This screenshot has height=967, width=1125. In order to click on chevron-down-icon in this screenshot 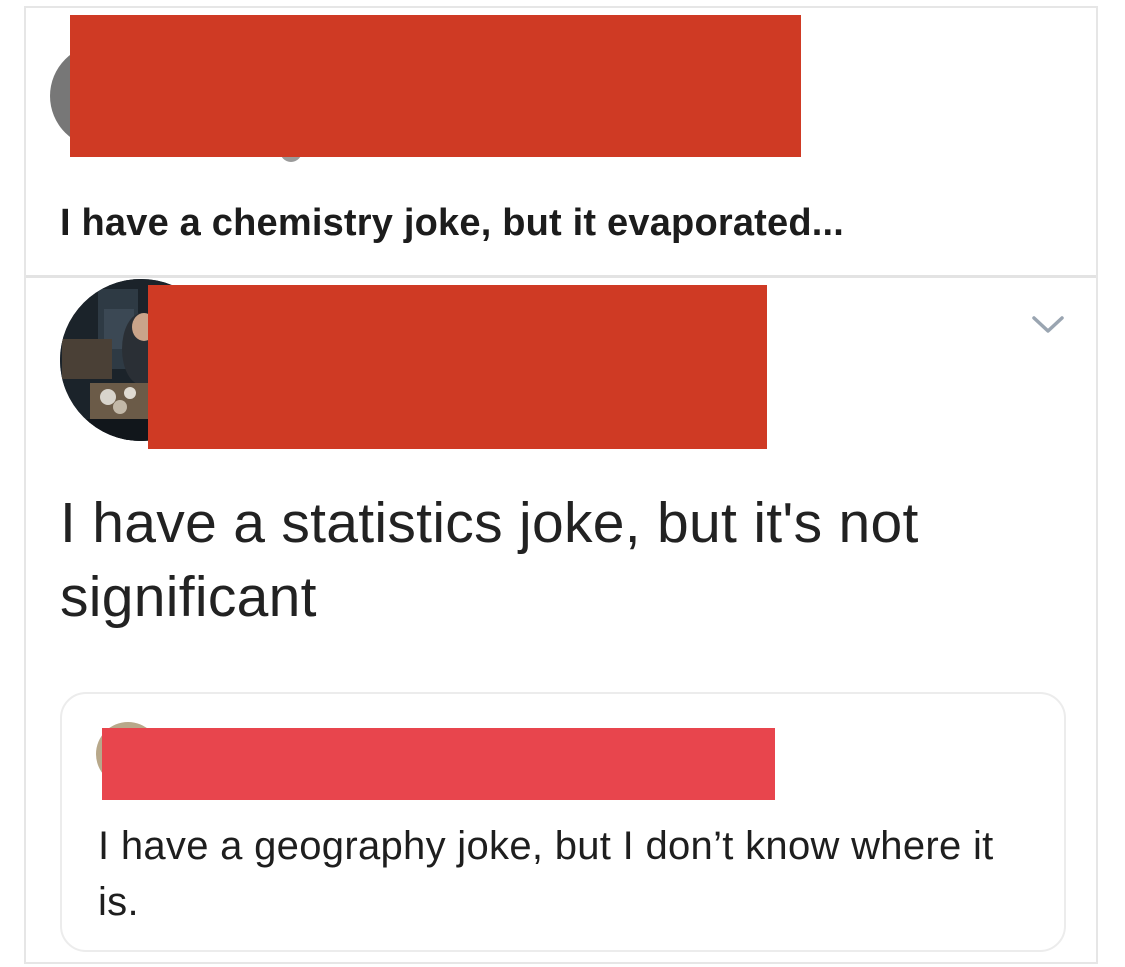, I will do `click(1048, 325)`.